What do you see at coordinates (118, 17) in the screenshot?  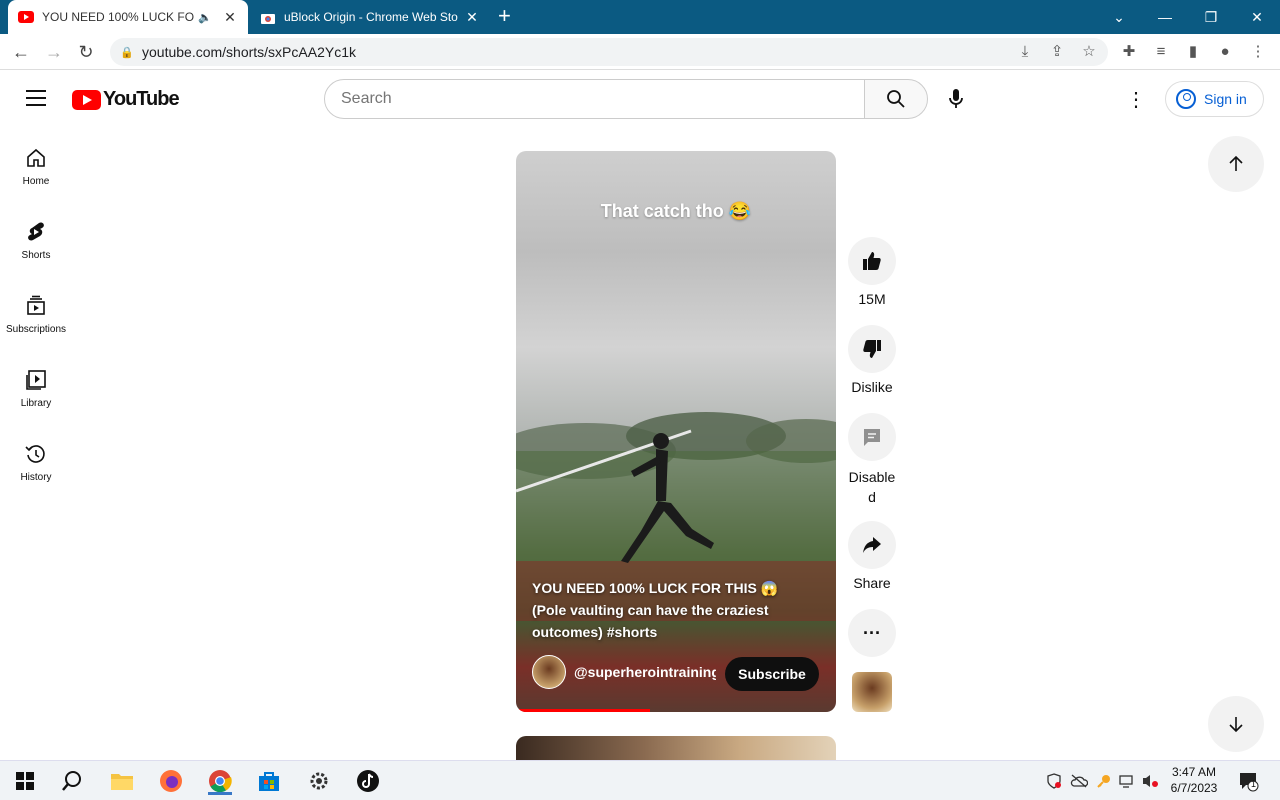 I see `tab-title: YOU NEED 100% LUCK FOR` at bounding box center [118, 17].